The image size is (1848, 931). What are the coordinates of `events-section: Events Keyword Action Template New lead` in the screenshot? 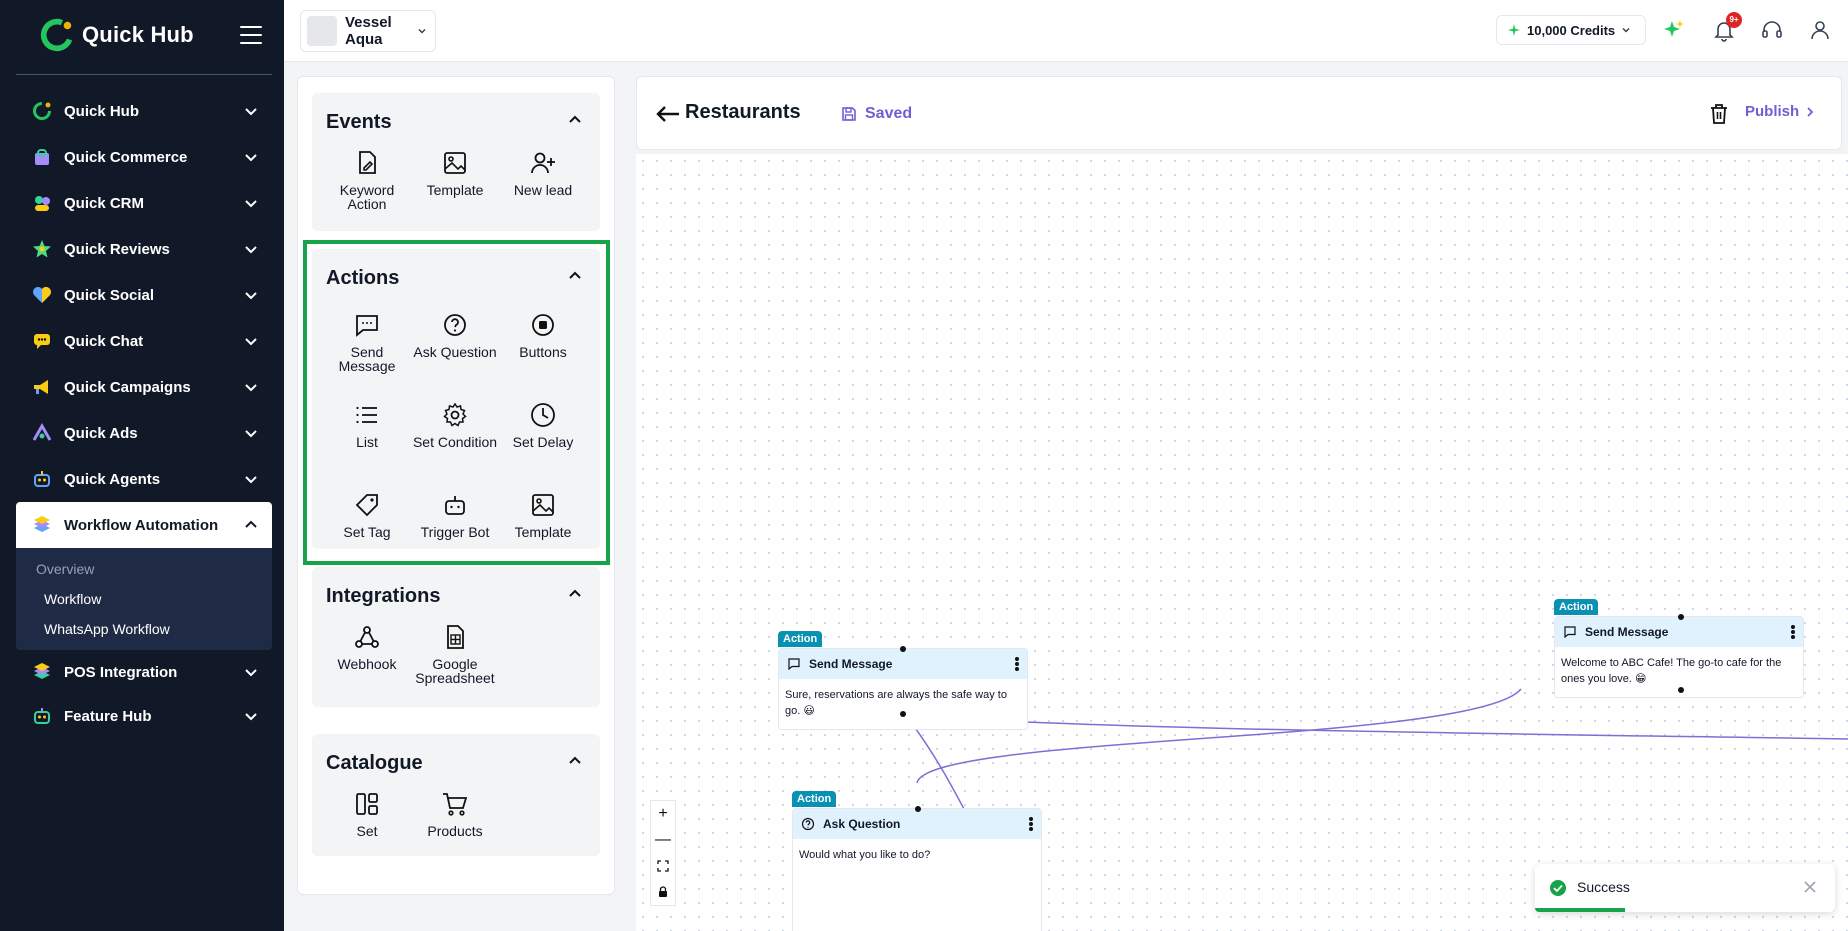 It's located at (456, 162).